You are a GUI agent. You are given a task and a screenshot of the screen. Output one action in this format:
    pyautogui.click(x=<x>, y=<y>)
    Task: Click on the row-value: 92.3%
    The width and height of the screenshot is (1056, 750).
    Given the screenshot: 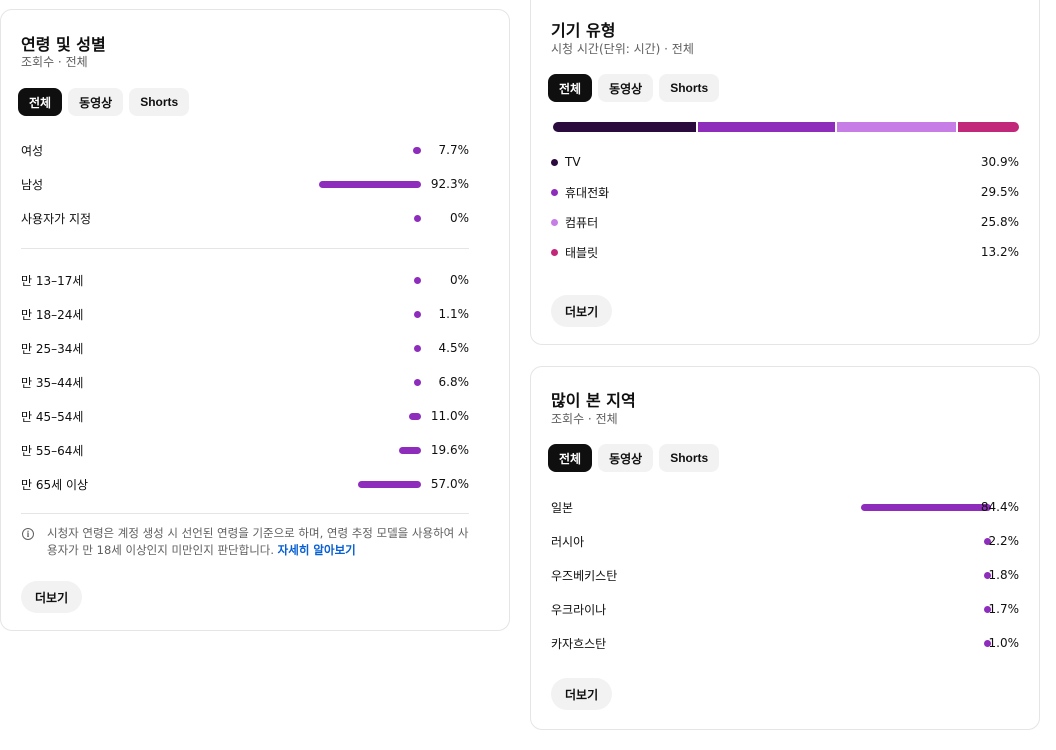 What is the action you would take?
    pyautogui.click(x=449, y=184)
    